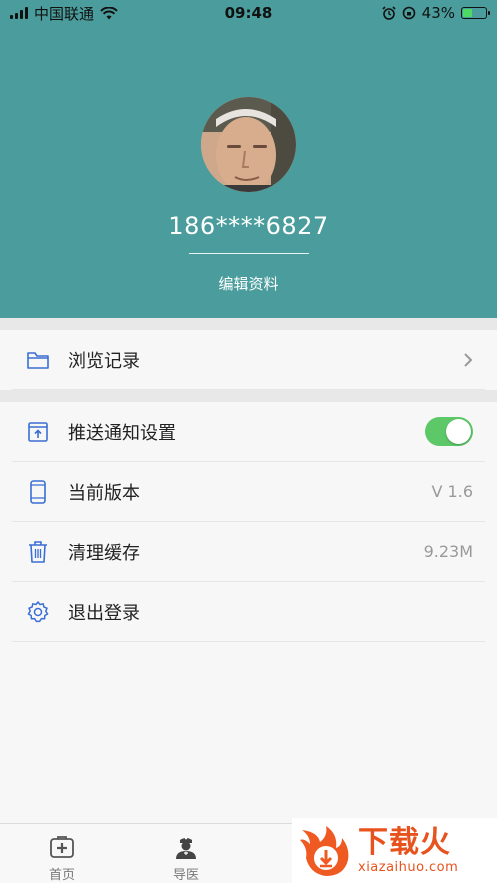  I want to click on menu-item-clear-cache: 清理缓存 9.23M, so click(248, 552).